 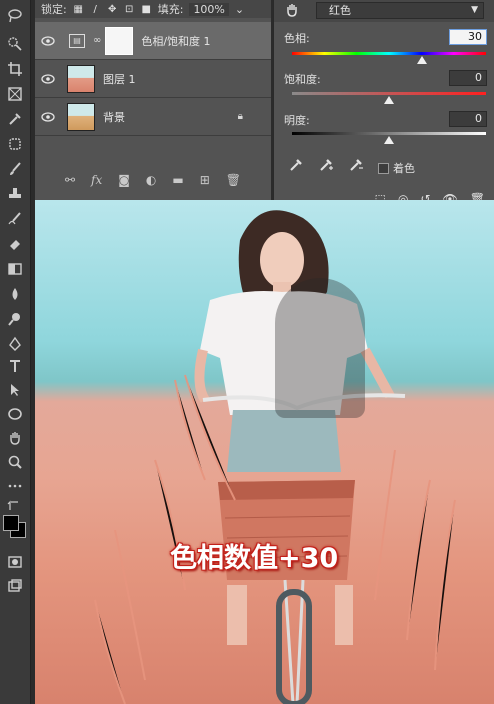 I want to click on new-layer-icon: ⊞, so click(x=205, y=180).